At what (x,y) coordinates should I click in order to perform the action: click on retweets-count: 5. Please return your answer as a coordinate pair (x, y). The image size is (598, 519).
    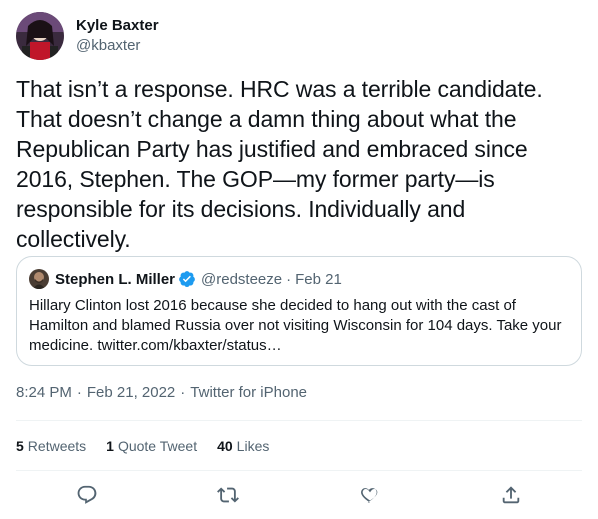
    Looking at the image, I should click on (20, 446).